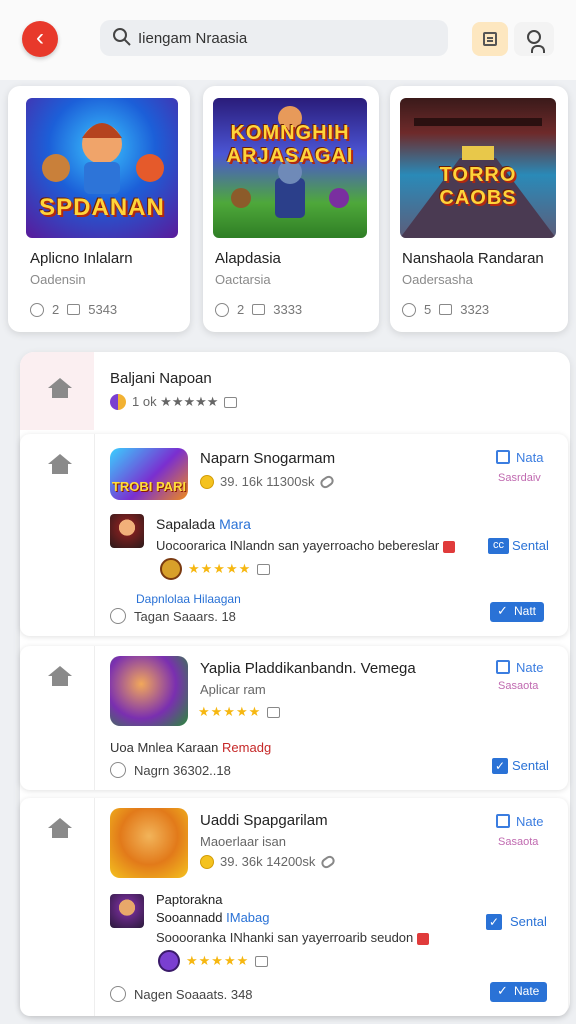 The height and width of the screenshot is (1024, 576). What do you see at coordinates (243, 279) in the screenshot?
I see `featured-subtitle: Oactarsia` at bounding box center [243, 279].